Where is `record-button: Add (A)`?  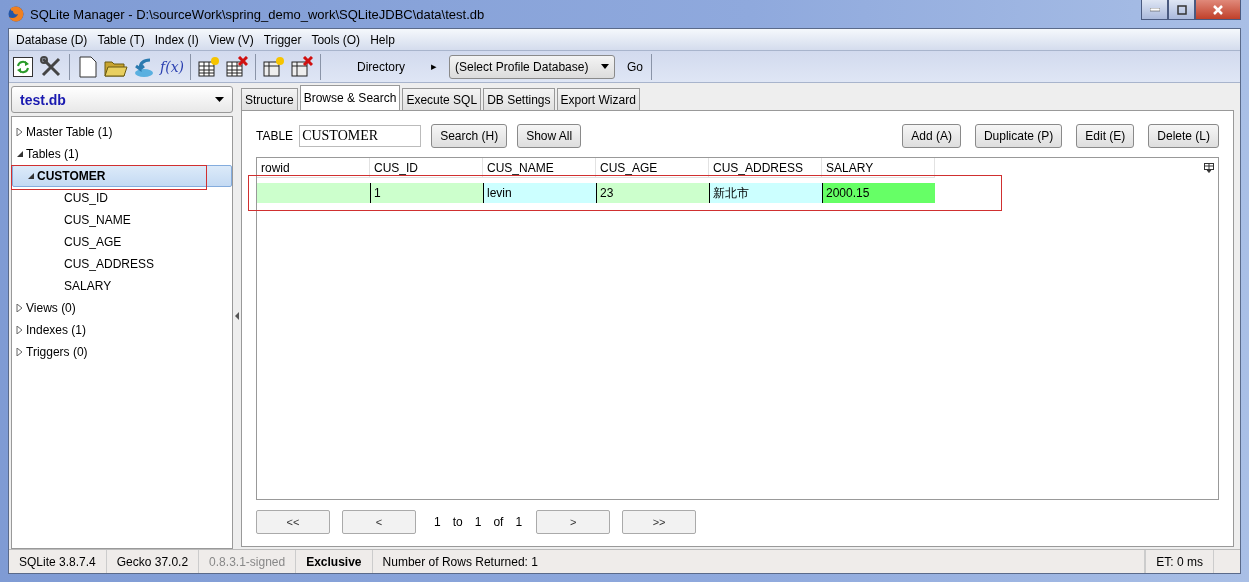
record-button: Add (A) is located at coordinates (931, 136).